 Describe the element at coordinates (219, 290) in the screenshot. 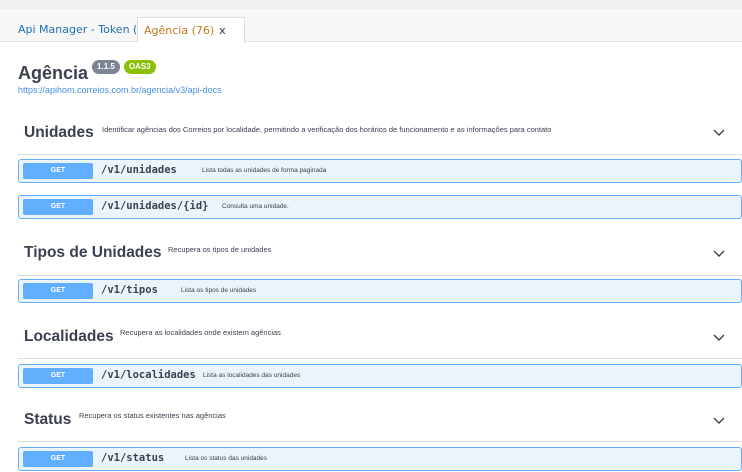

I see `operation-summary: Lista os tipos de unidades` at that location.